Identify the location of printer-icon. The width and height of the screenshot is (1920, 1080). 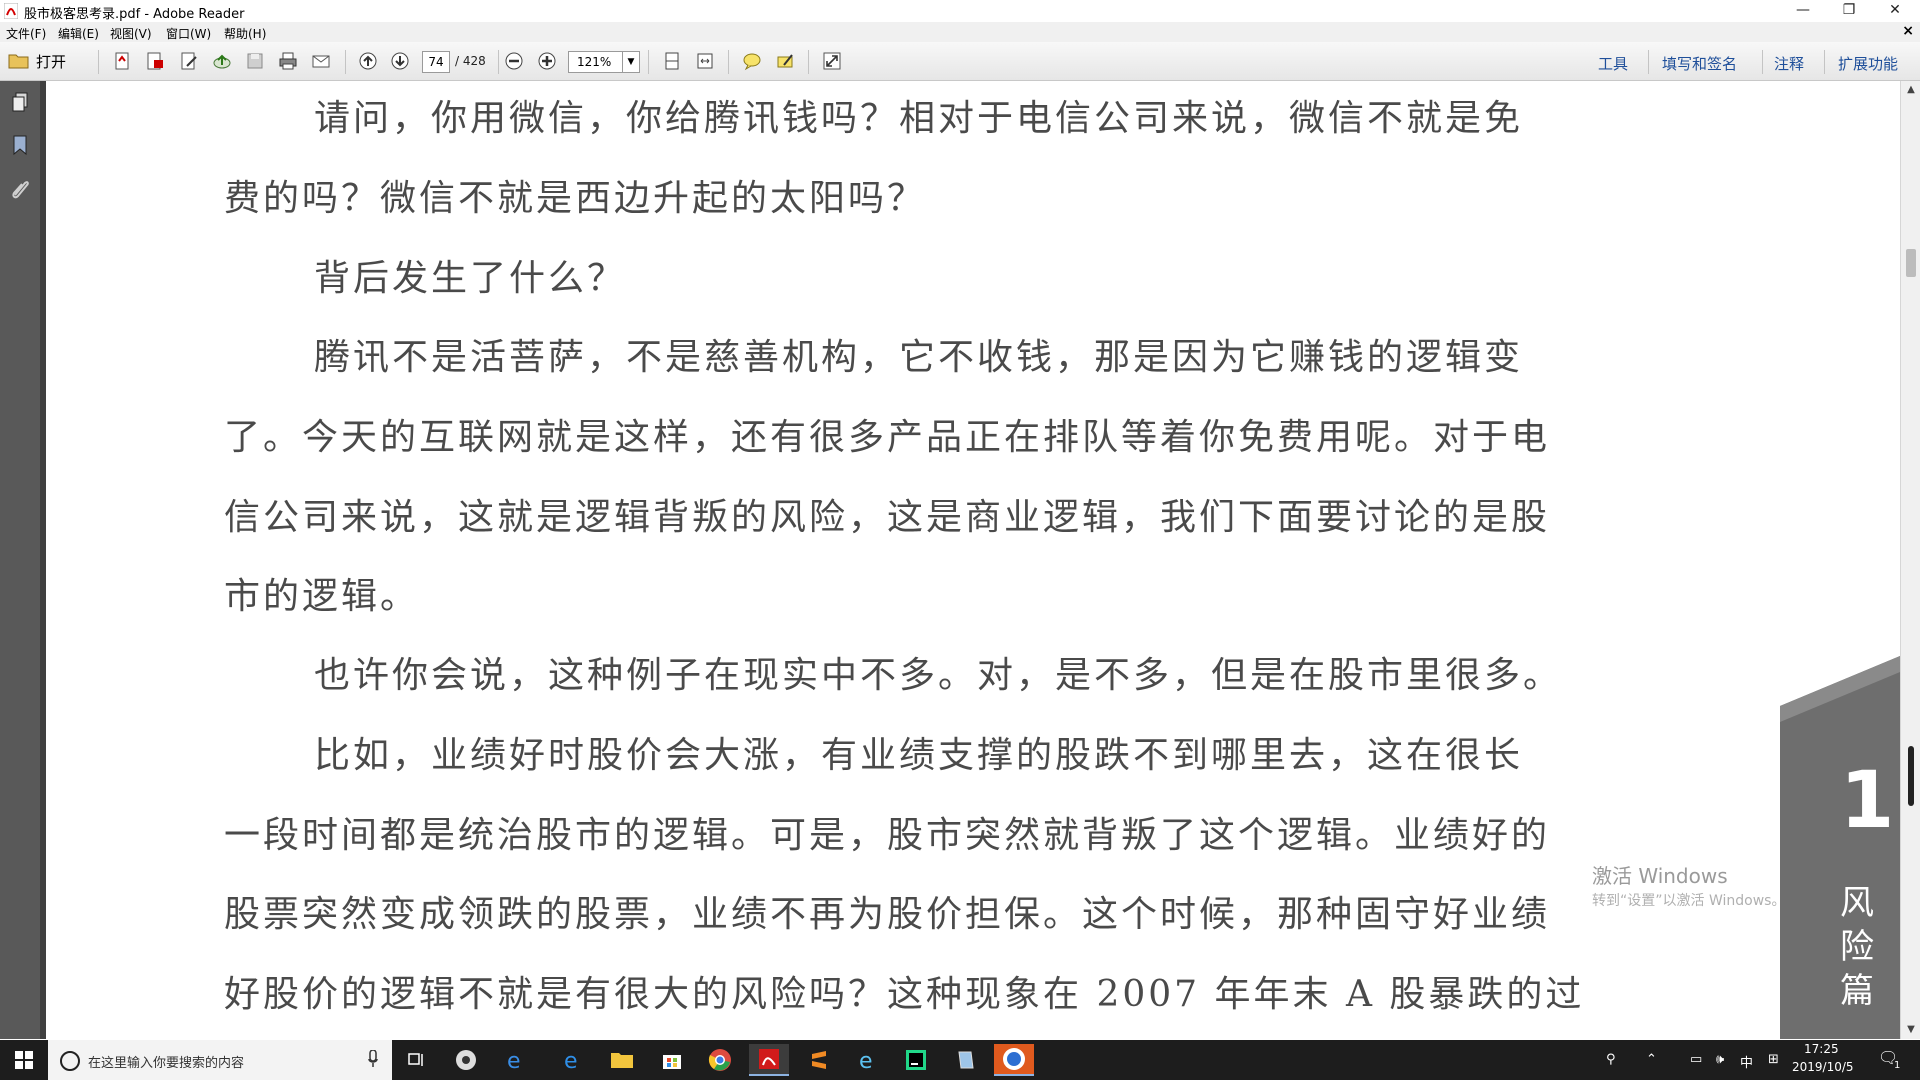
(288, 61).